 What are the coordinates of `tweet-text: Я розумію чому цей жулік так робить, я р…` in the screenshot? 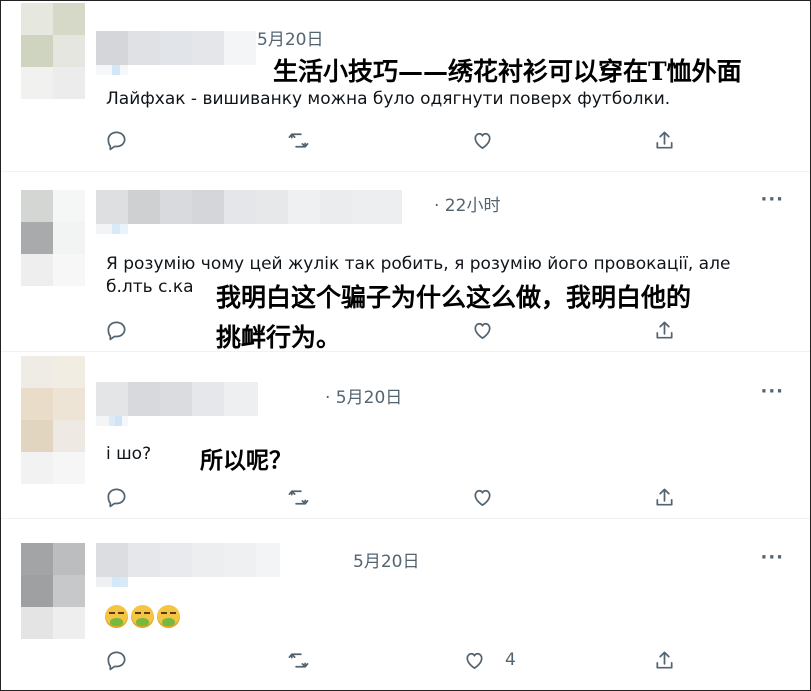 It's located at (418, 264).